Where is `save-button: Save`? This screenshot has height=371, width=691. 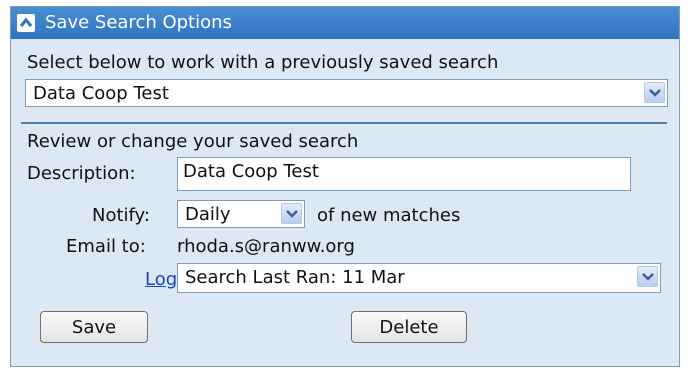
save-button: Save is located at coordinates (94, 327).